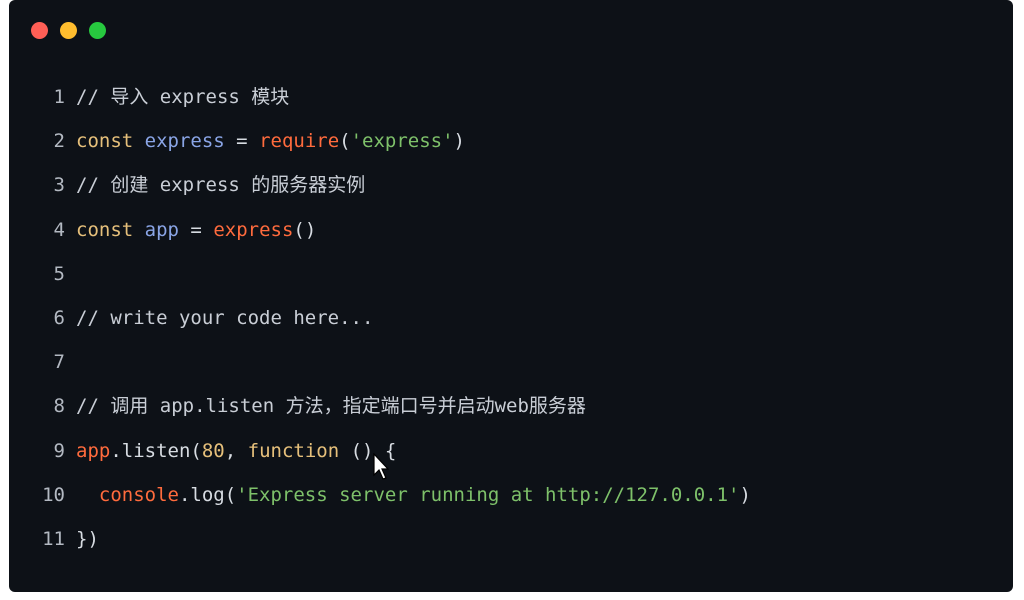 This screenshot has height=600, width=1024. Describe the element at coordinates (53, 494) in the screenshot. I see `line-number: 10` at that location.